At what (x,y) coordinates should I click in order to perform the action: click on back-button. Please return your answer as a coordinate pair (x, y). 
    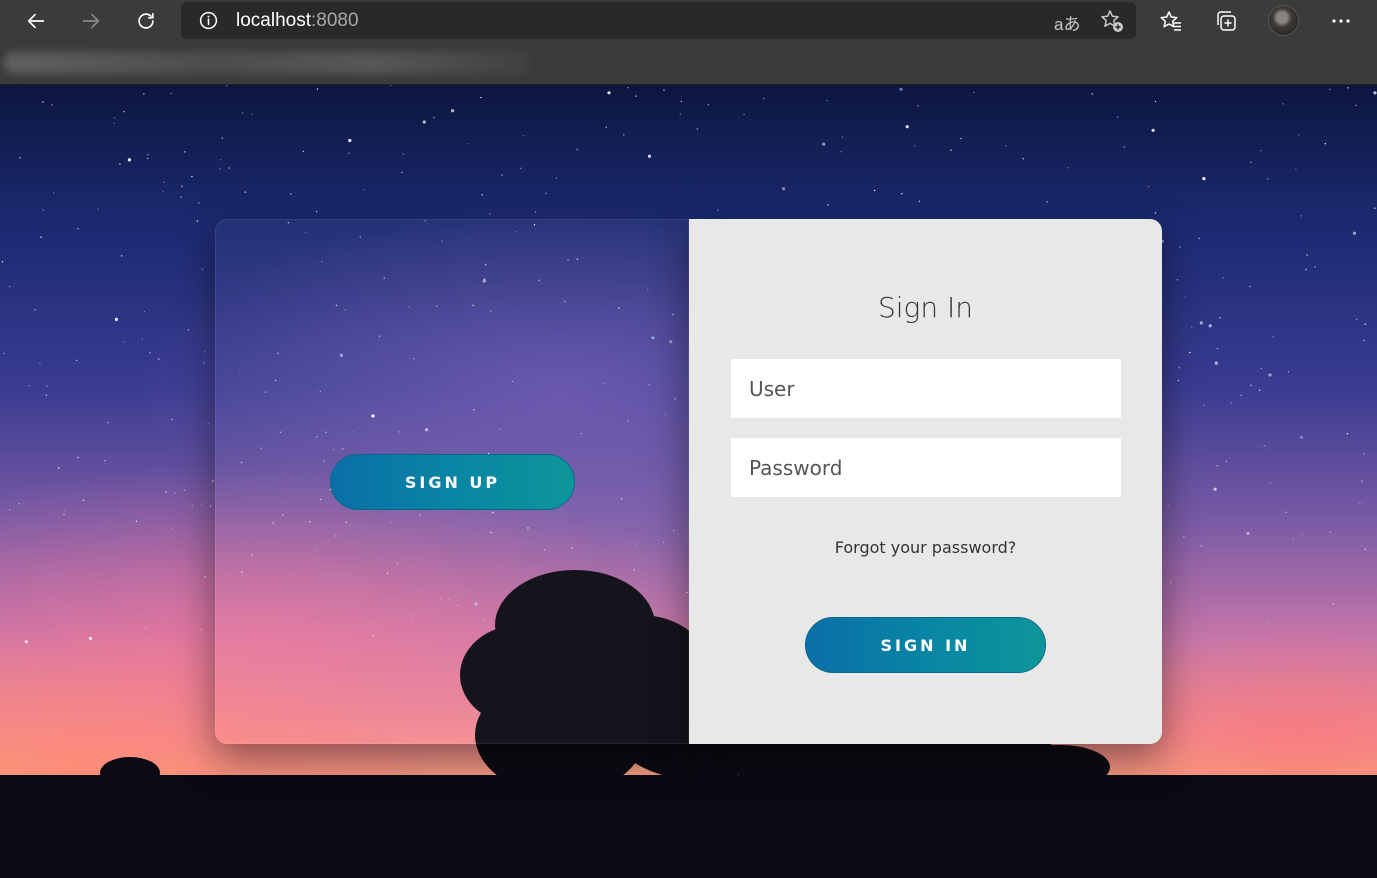
    Looking at the image, I should click on (36, 21).